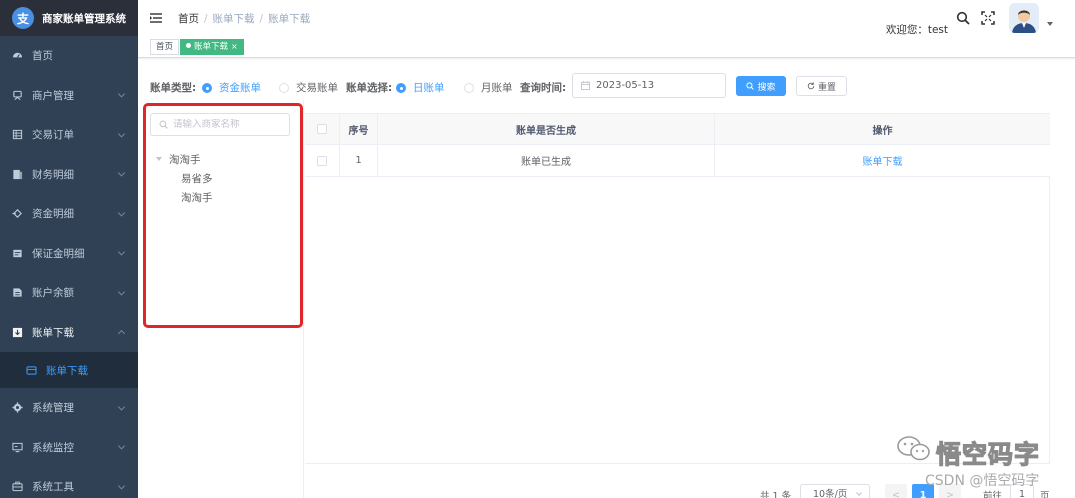 The width and height of the screenshot is (1075, 498). I want to click on sidebar-item-bill-download: 账单下载, so click(69, 333).